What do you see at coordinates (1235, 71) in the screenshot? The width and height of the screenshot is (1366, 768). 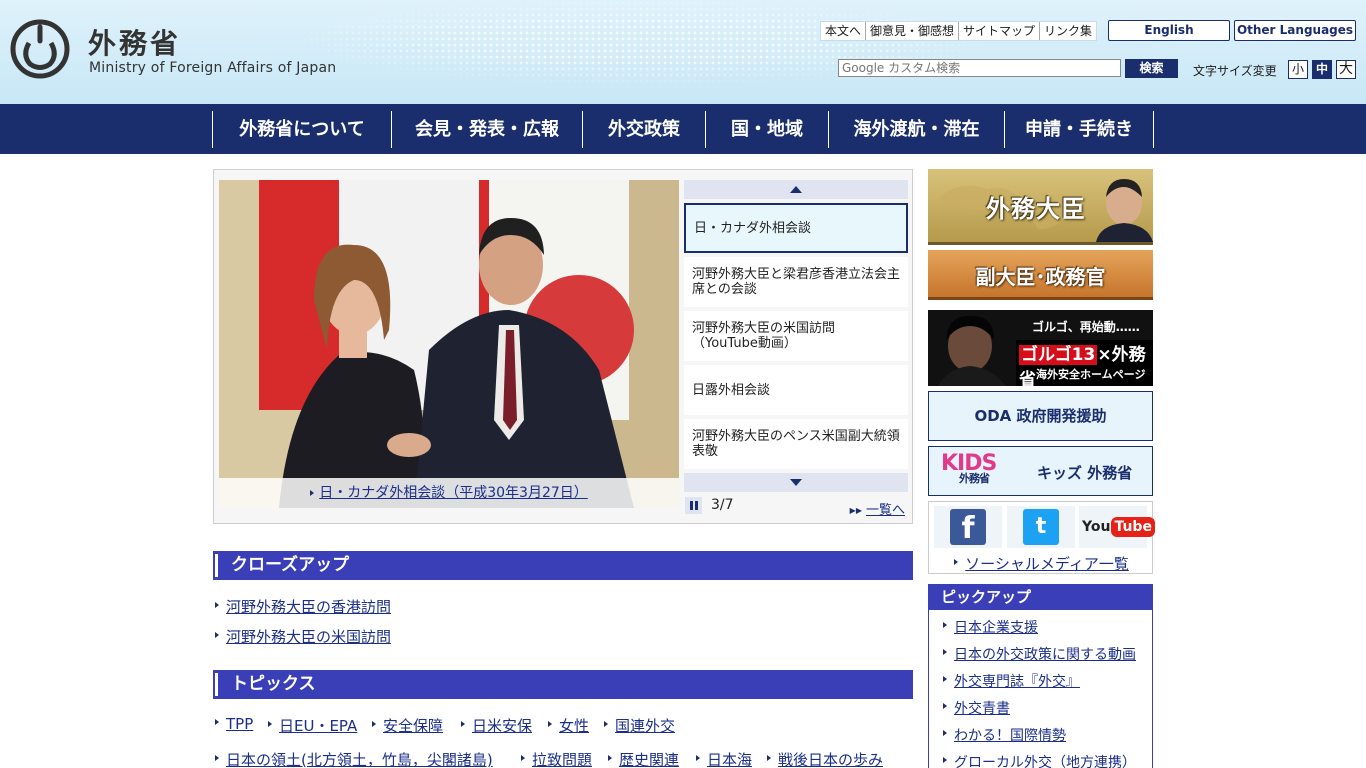 I see `font-size-label: 文字サイズ変更` at bounding box center [1235, 71].